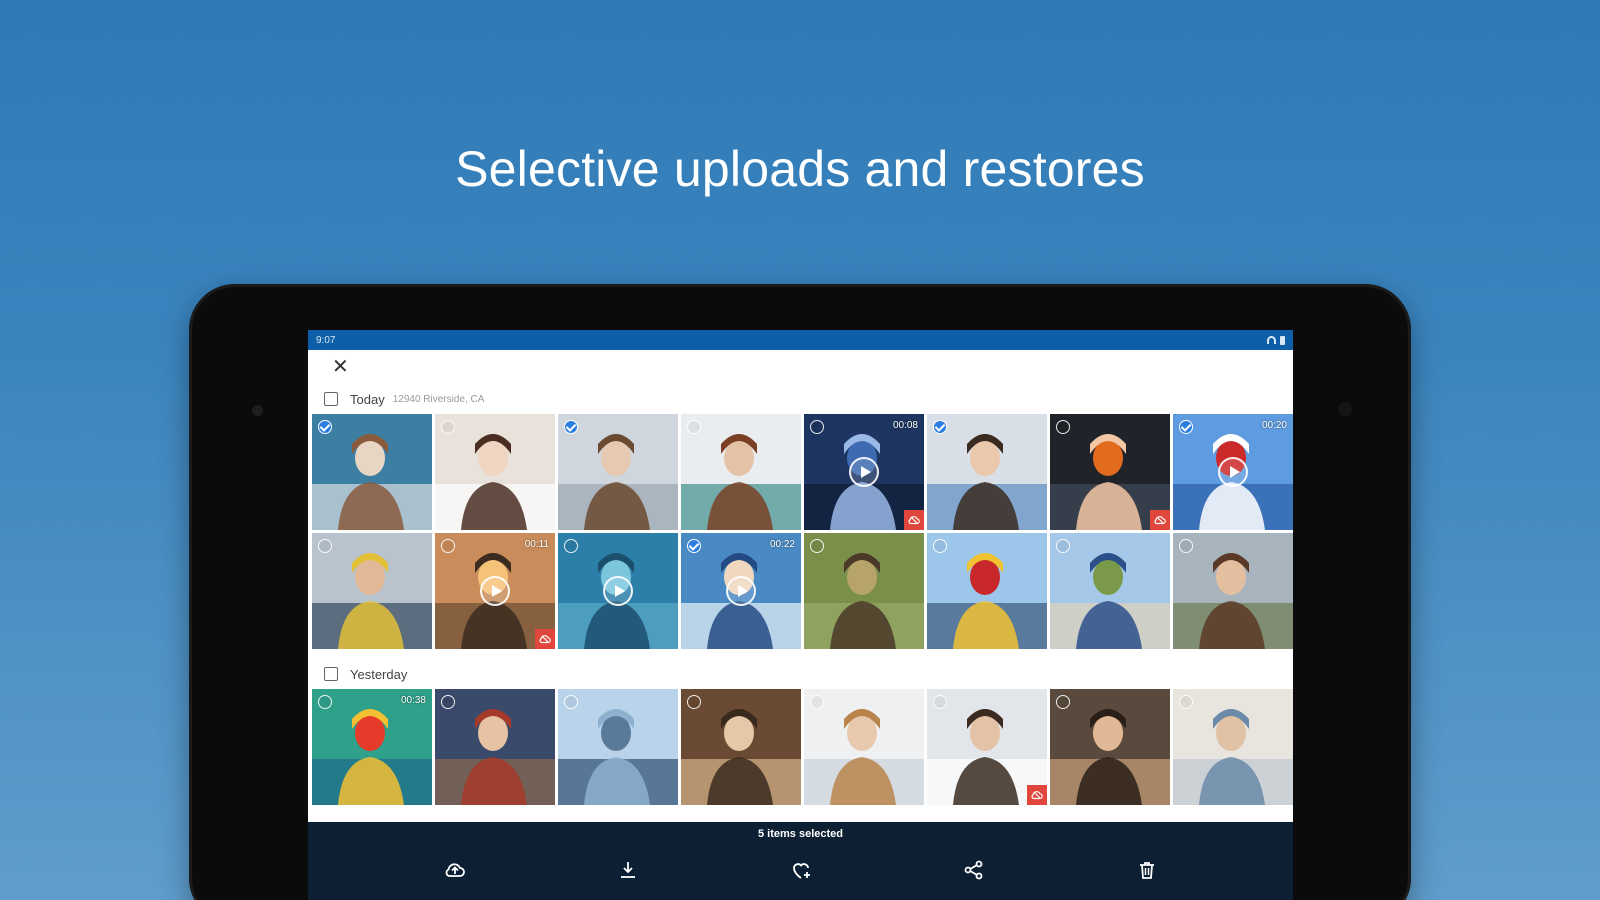 The width and height of the screenshot is (1600, 900). I want to click on share-button, so click(974, 870).